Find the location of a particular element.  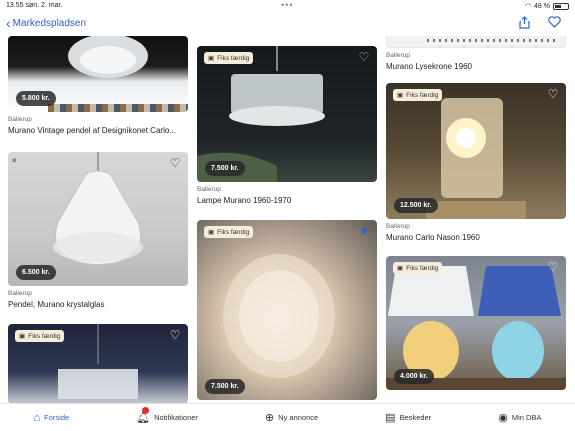

listing-image: 5.800 kr. is located at coordinates (98, 74).